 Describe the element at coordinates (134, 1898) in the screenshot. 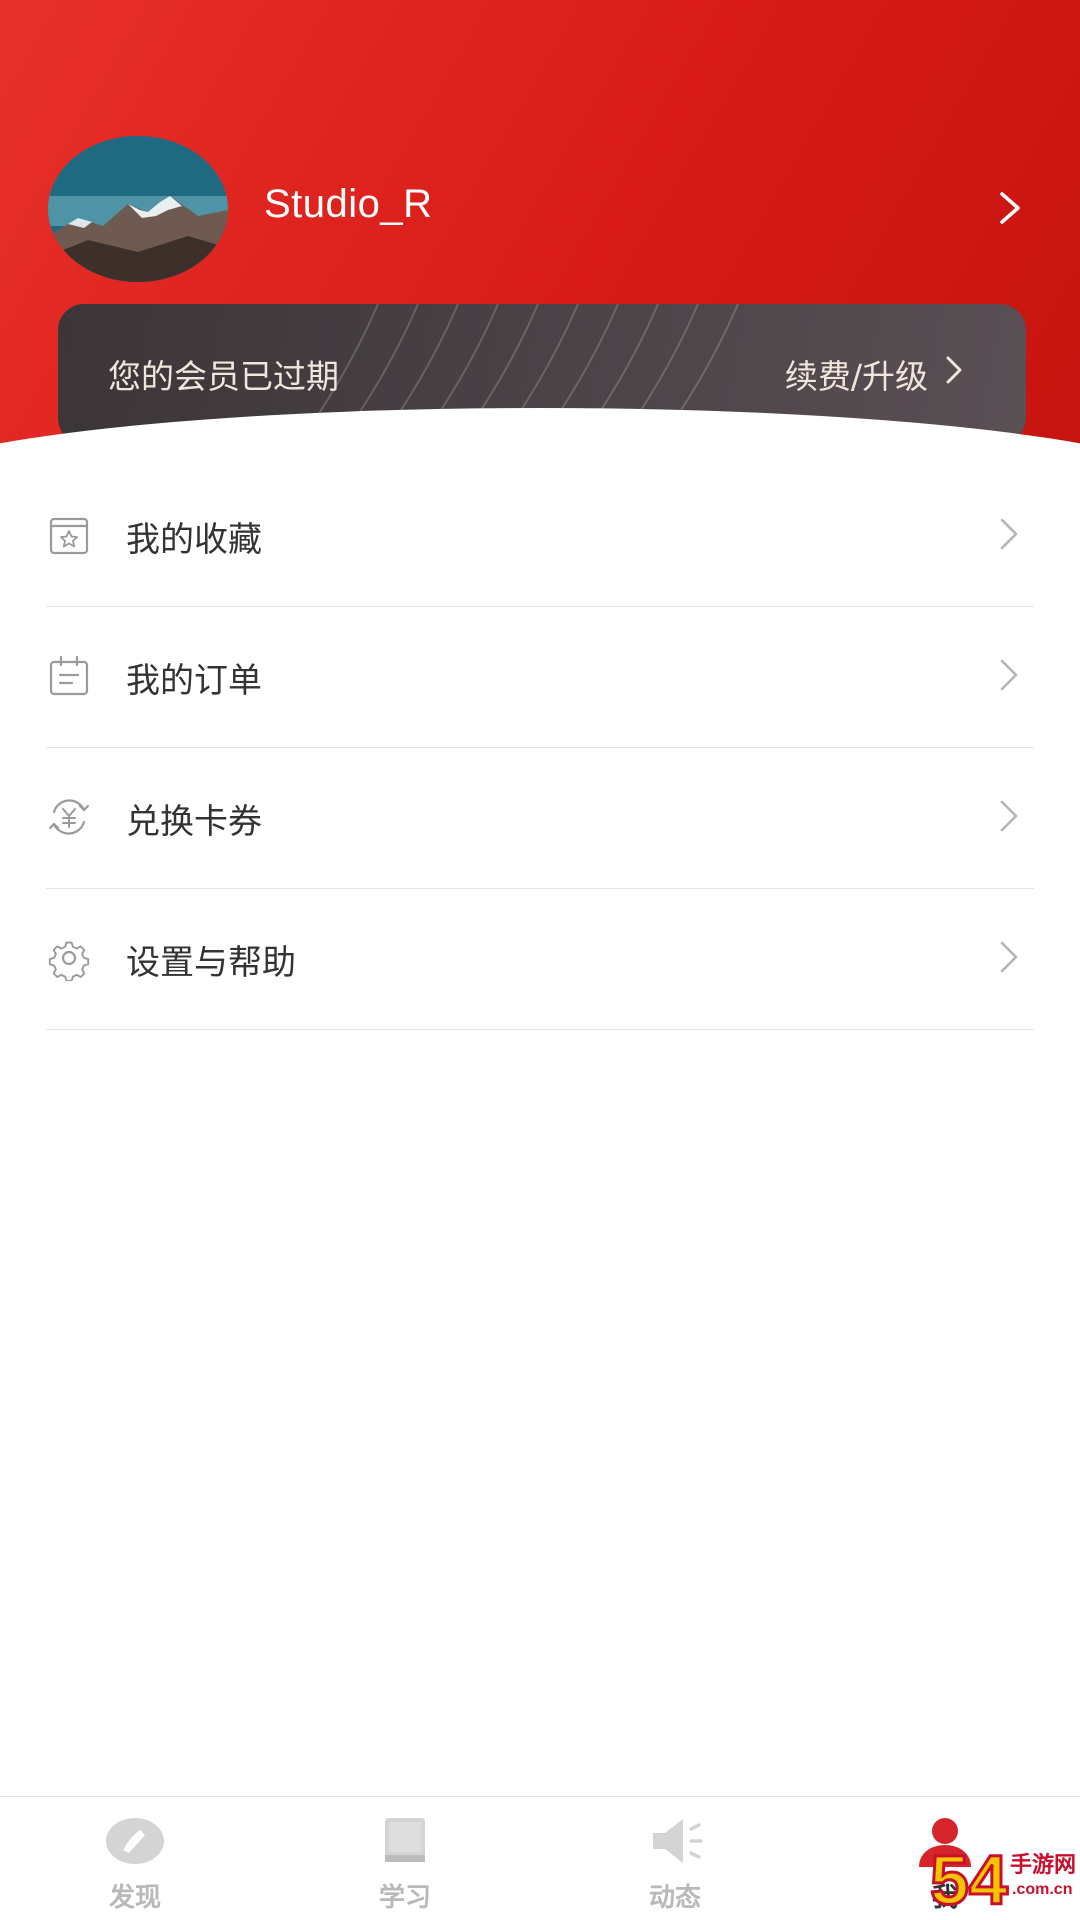

I see `nav-label: 发现` at that location.